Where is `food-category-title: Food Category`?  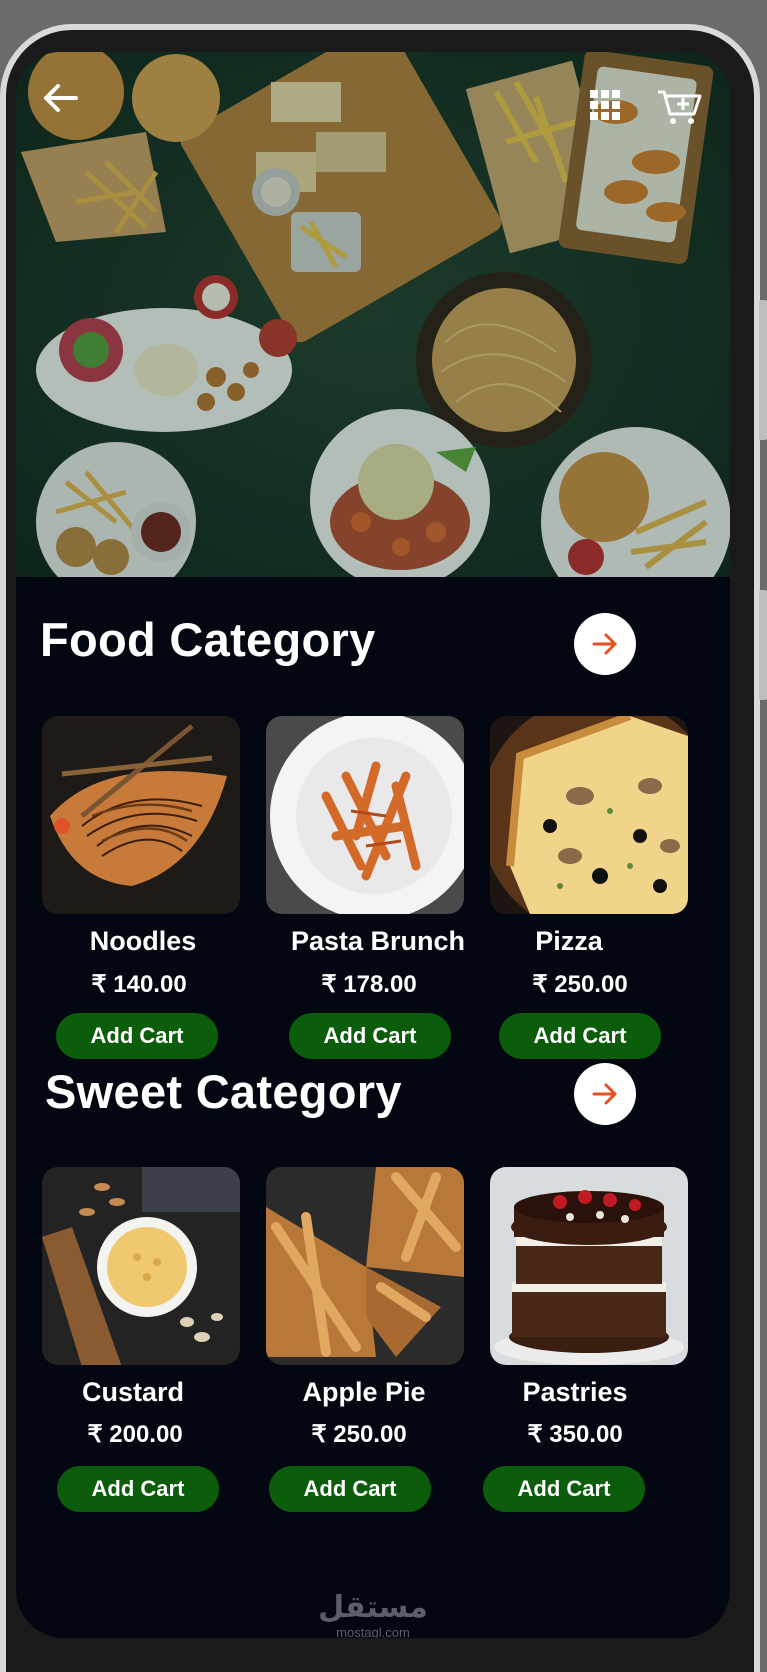
food-category-title: Food Category is located at coordinates (208, 639).